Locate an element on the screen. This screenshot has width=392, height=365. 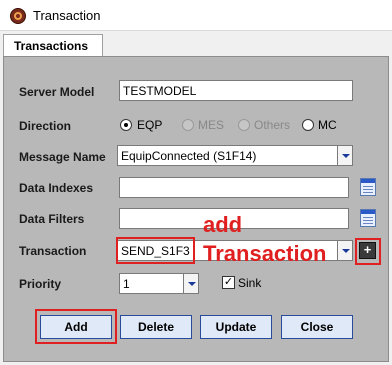
direction-radio-eqp is located at coordinates (126, 125).